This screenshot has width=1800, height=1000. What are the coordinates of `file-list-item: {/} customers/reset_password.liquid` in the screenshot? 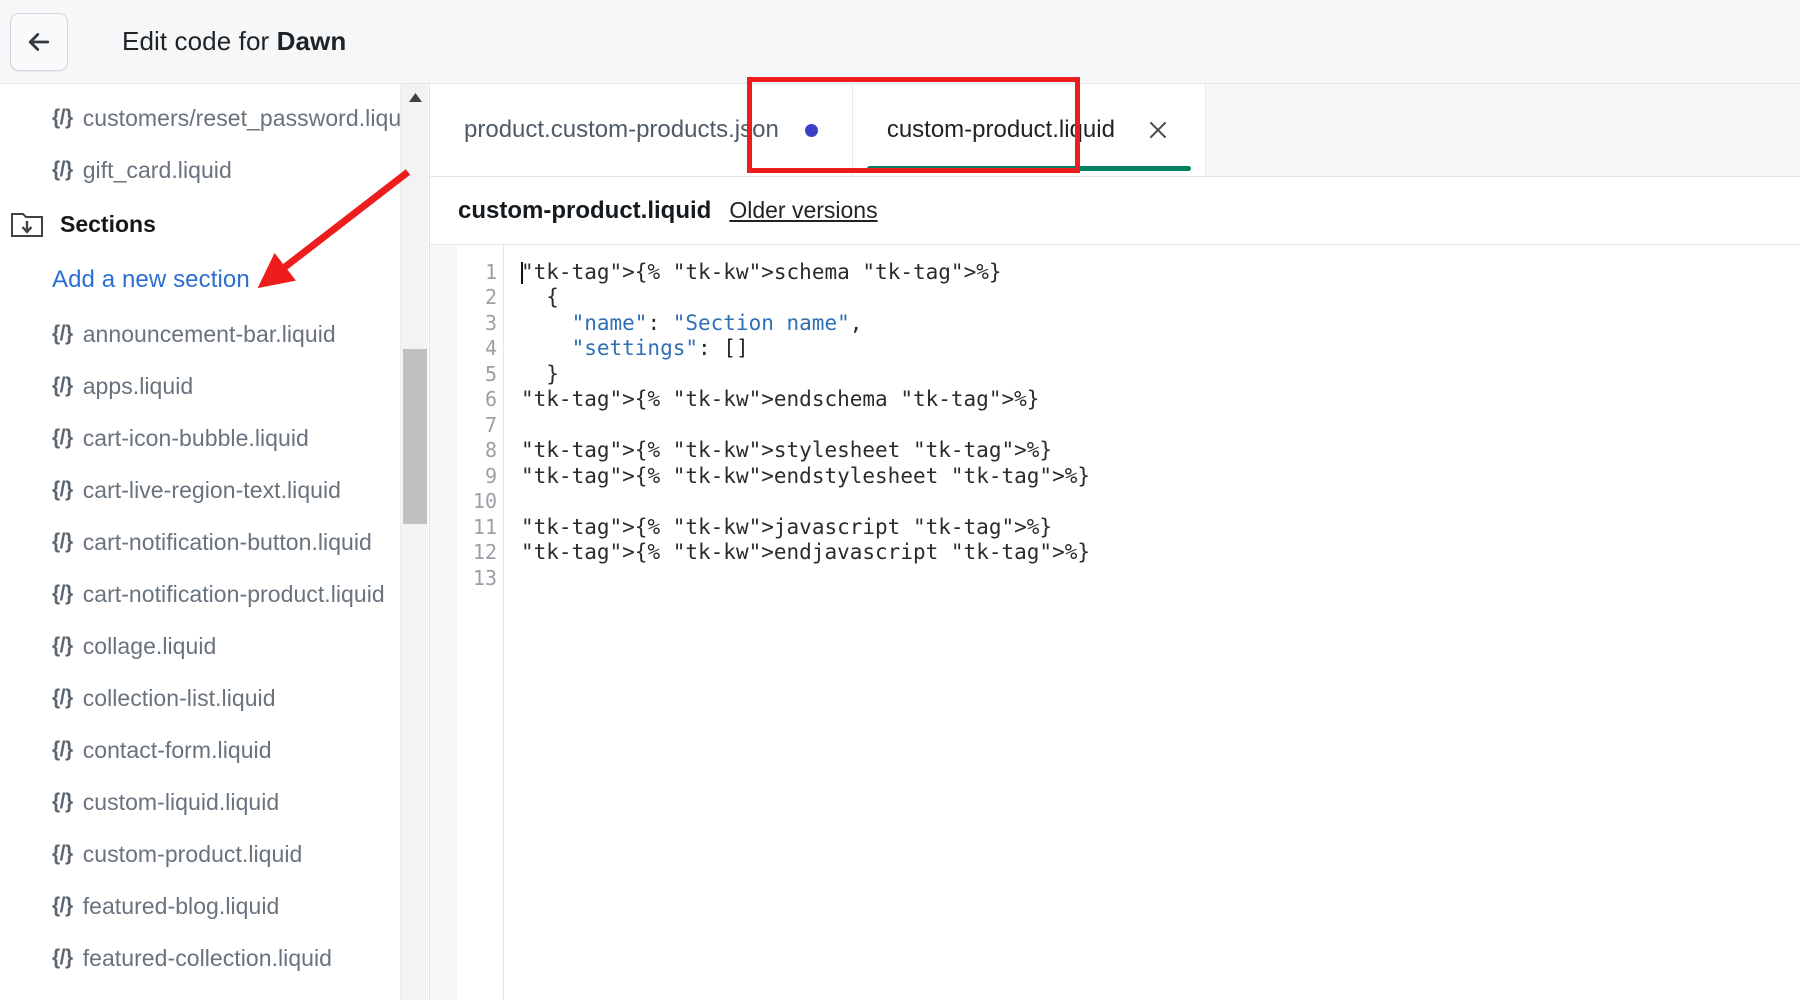 It's located at (212, 118).